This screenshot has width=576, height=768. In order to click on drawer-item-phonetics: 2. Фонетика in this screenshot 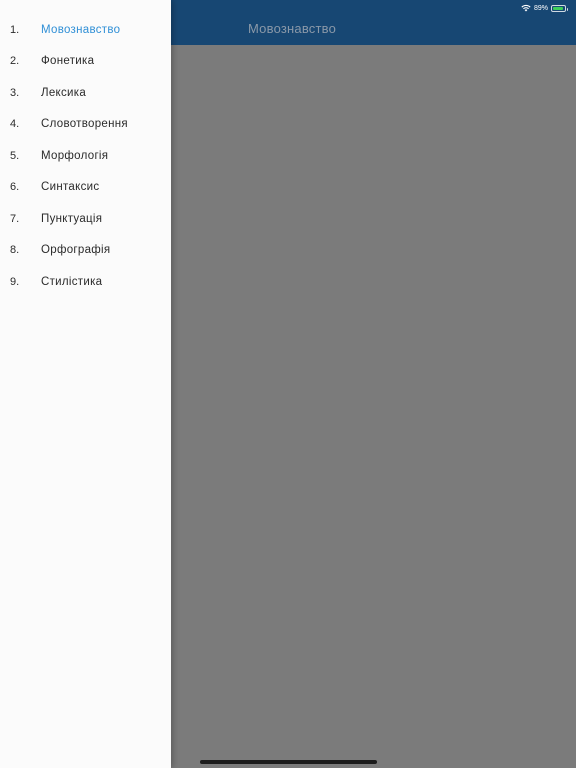, I will do `click(85, 62)`.